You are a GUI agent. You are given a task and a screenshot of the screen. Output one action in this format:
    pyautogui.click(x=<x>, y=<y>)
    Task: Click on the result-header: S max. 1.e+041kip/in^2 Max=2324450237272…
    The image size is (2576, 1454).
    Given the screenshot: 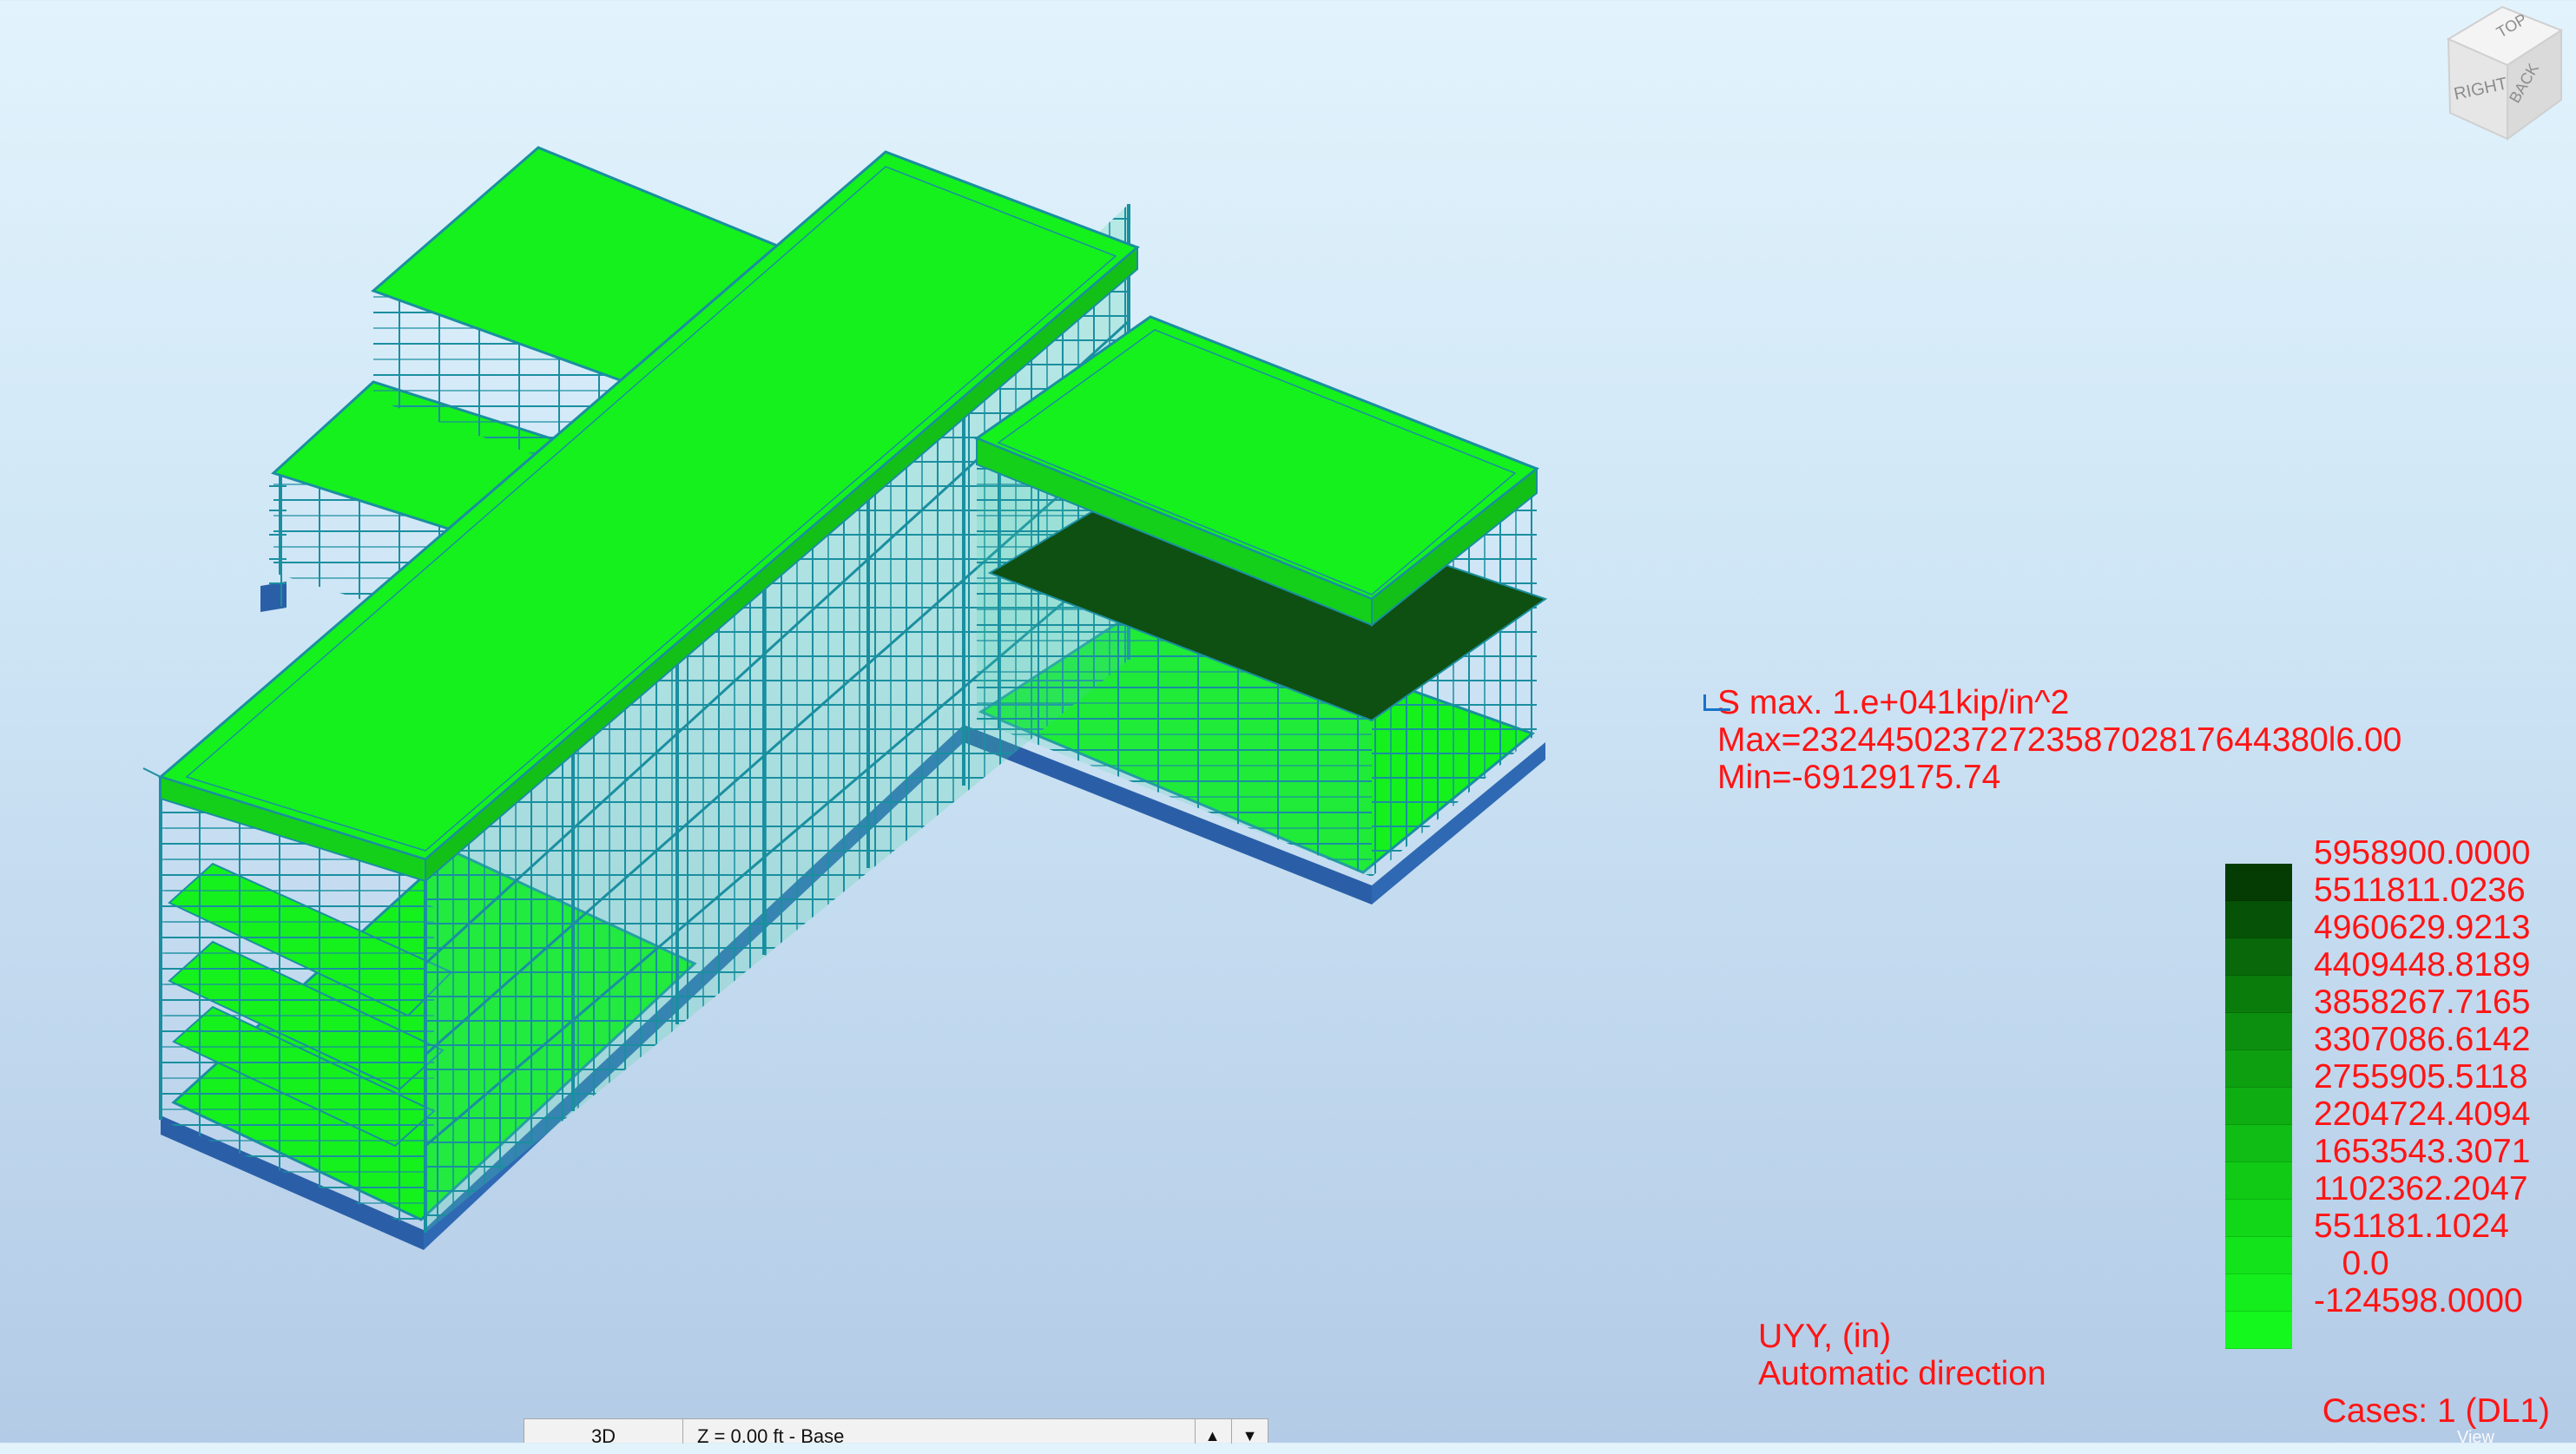 What is the action you would take?
    pyautogui.click(x=2052, y=740)
    